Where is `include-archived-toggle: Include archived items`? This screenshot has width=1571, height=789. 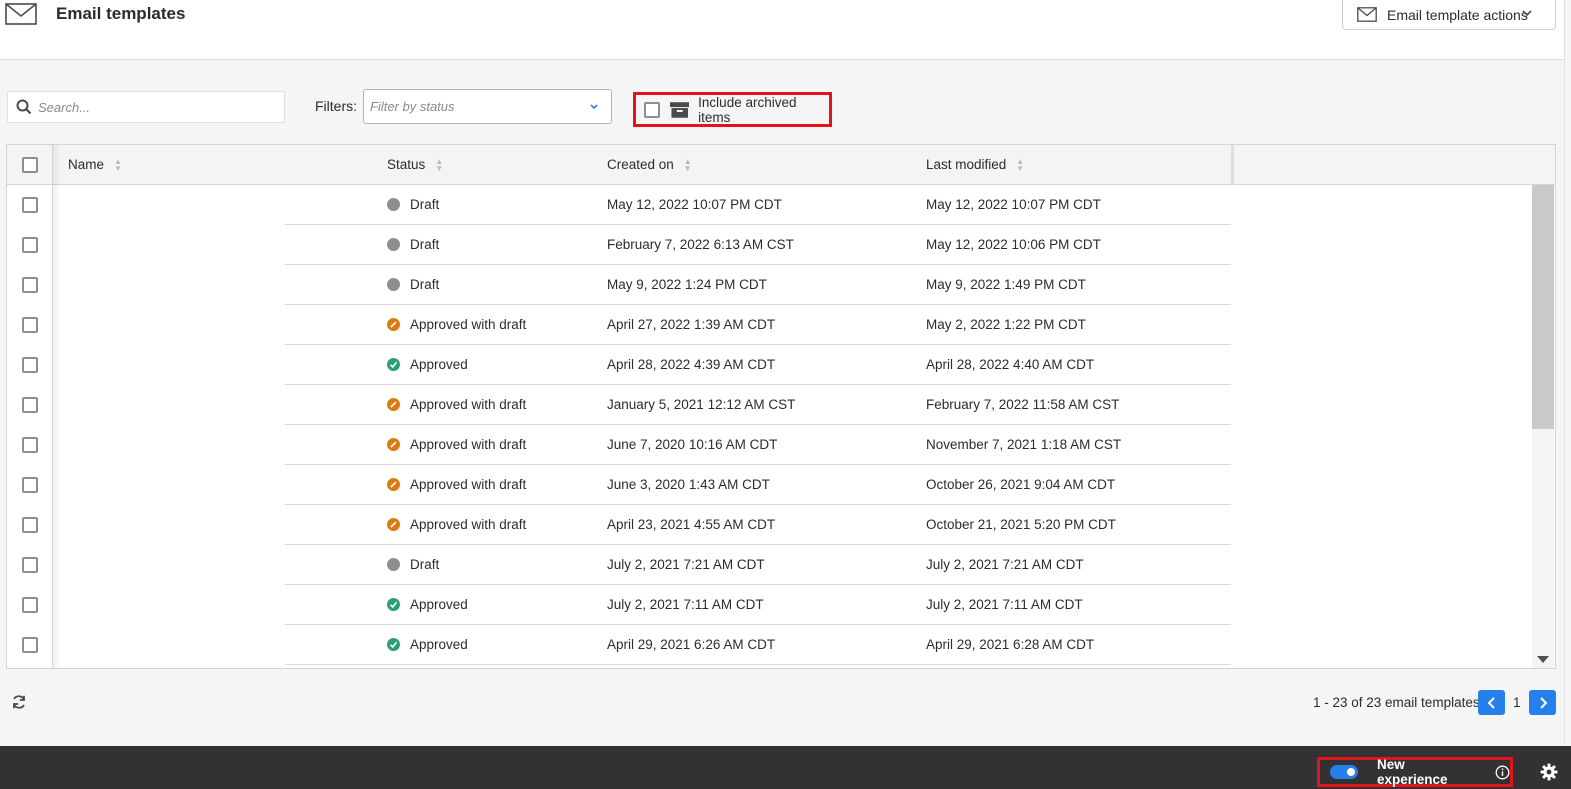
include-archived-toggle: Include archived items is located at coordinates (732, 109).